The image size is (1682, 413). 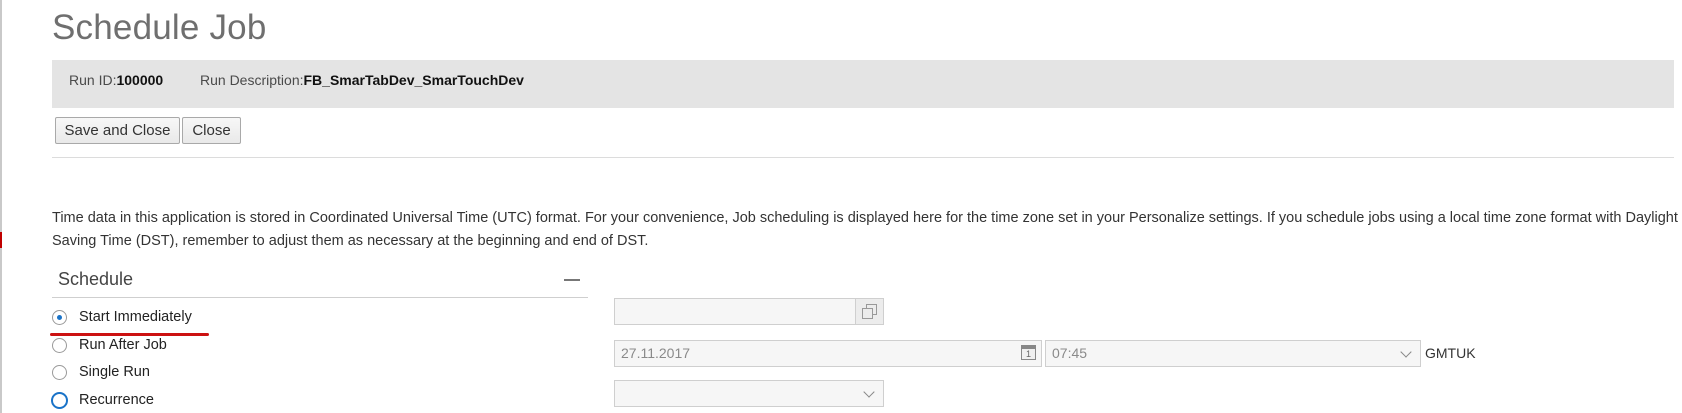 What do you see at coordinates (129, 334) in the screenshot?
I see `red-underline-annotation` at bounding box center [129, 334].